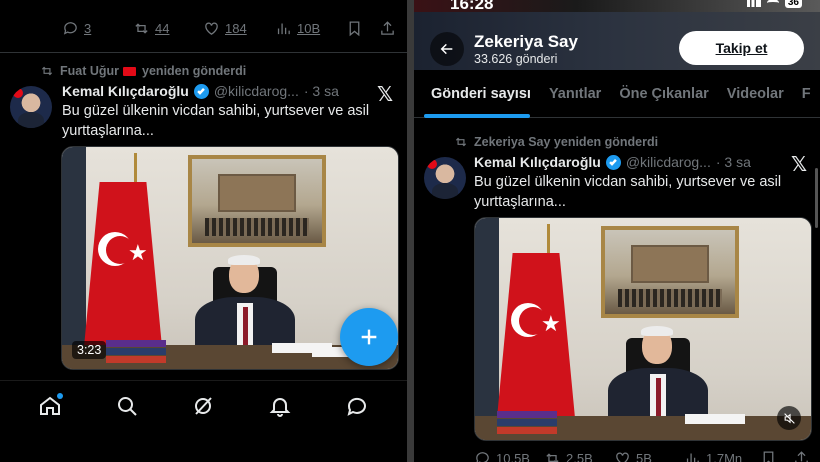  I want to click on nav-home, so click(50, 405).